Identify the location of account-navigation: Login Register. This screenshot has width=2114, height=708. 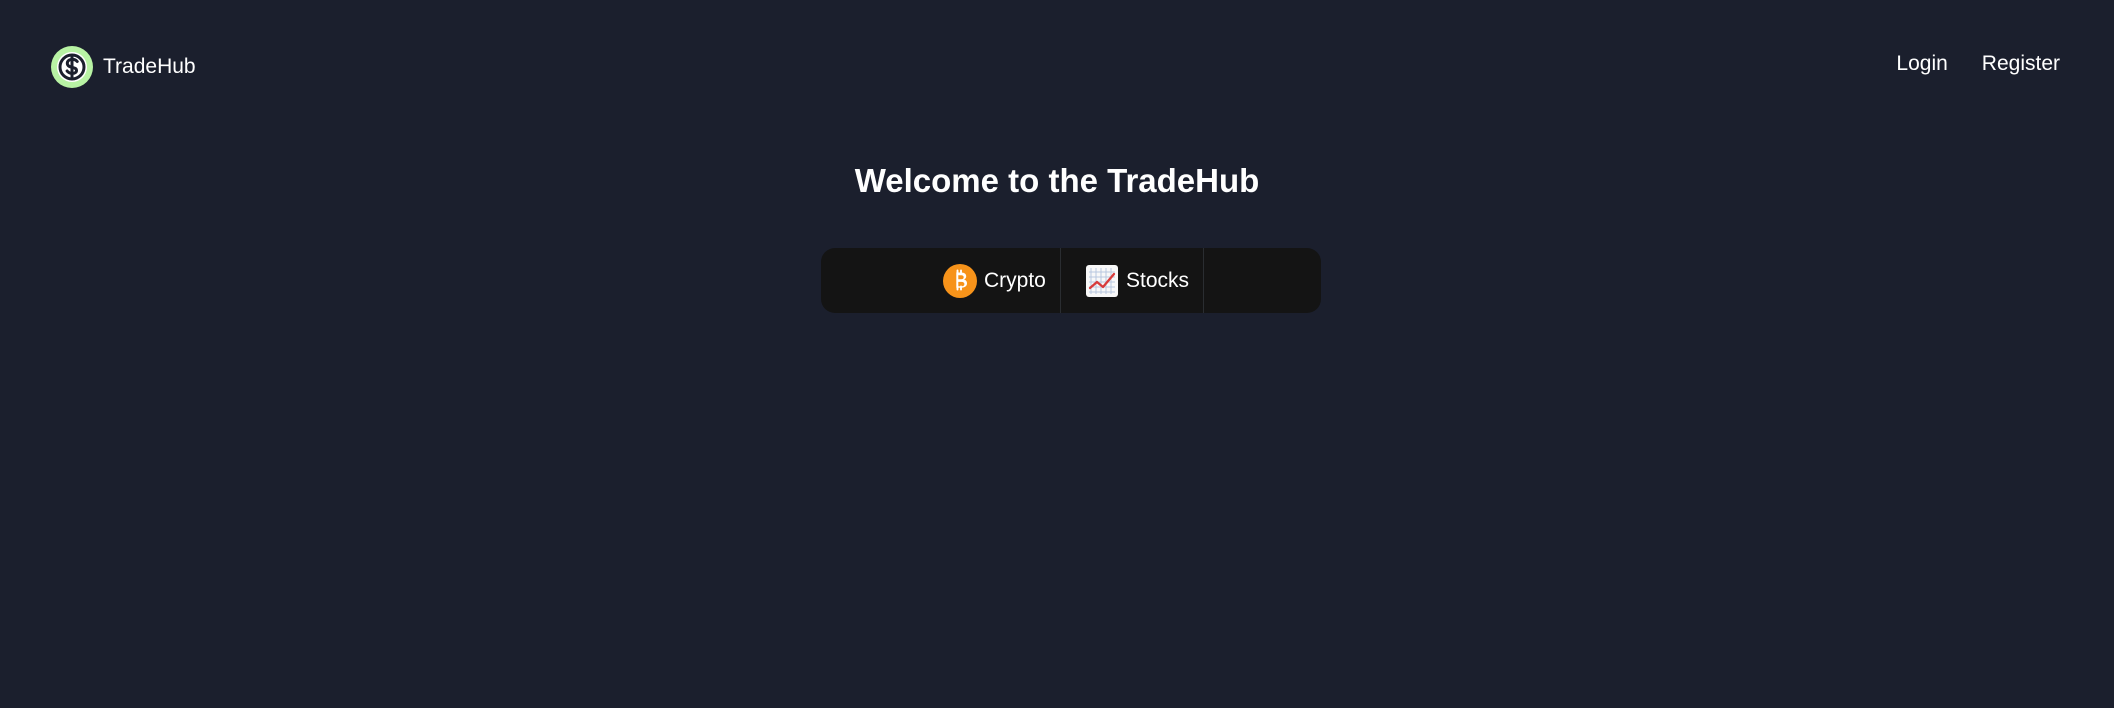
(1978, 64).